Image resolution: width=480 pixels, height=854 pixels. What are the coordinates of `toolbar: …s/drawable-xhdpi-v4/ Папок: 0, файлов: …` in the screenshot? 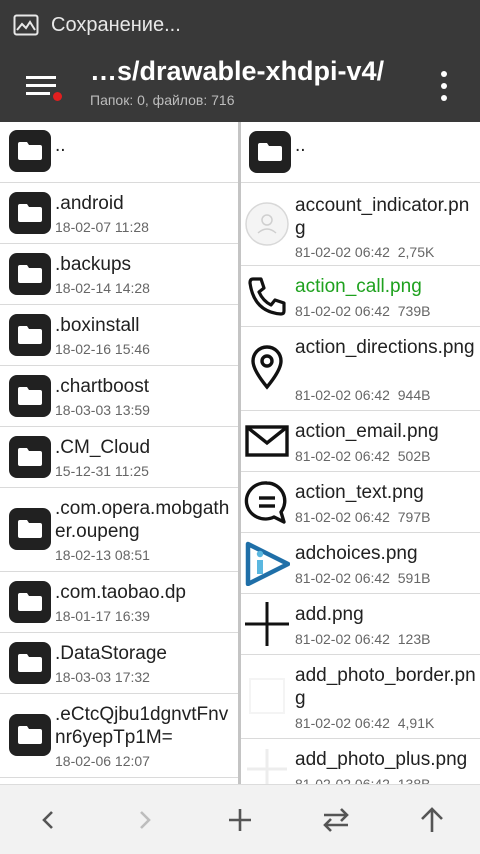 It's located at (240, 86).